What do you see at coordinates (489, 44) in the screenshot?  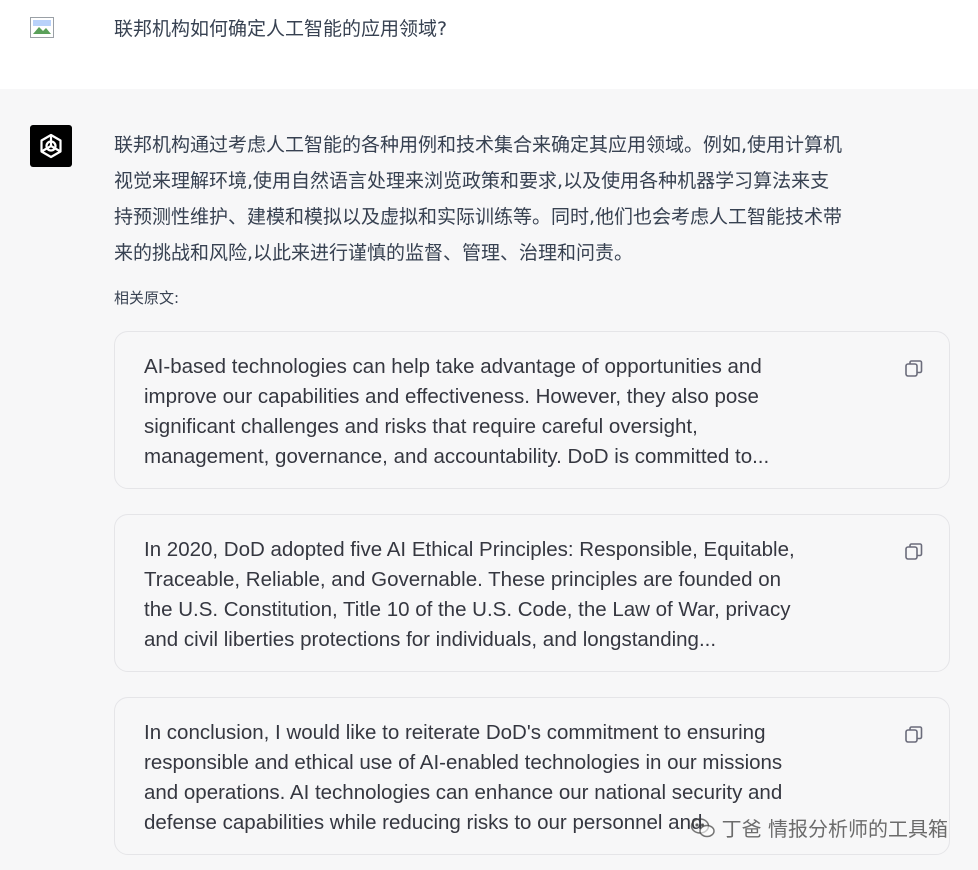 I see `user-message-row: 联邦机构如何确定人工智能的应用领域?` at bounding box center [489, 44].